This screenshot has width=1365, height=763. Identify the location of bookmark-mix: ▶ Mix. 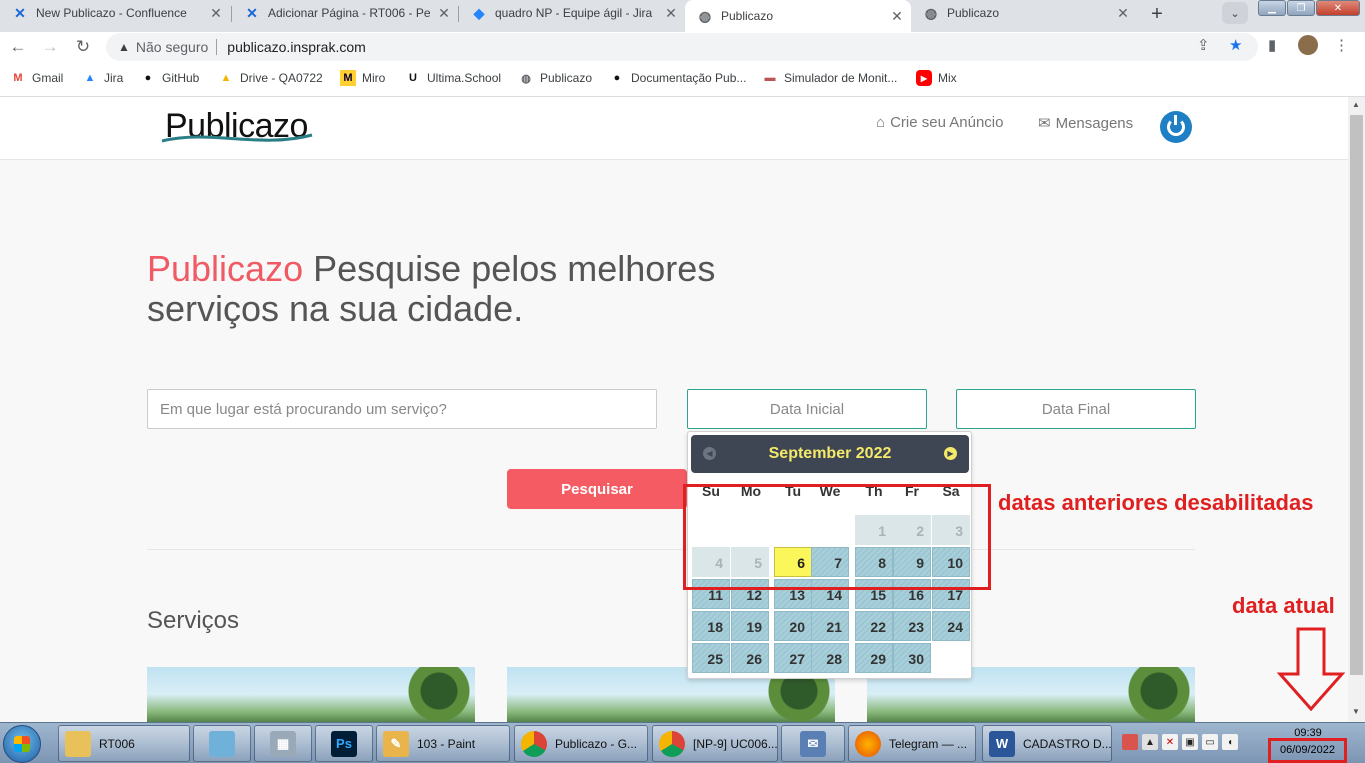
(936, 78).